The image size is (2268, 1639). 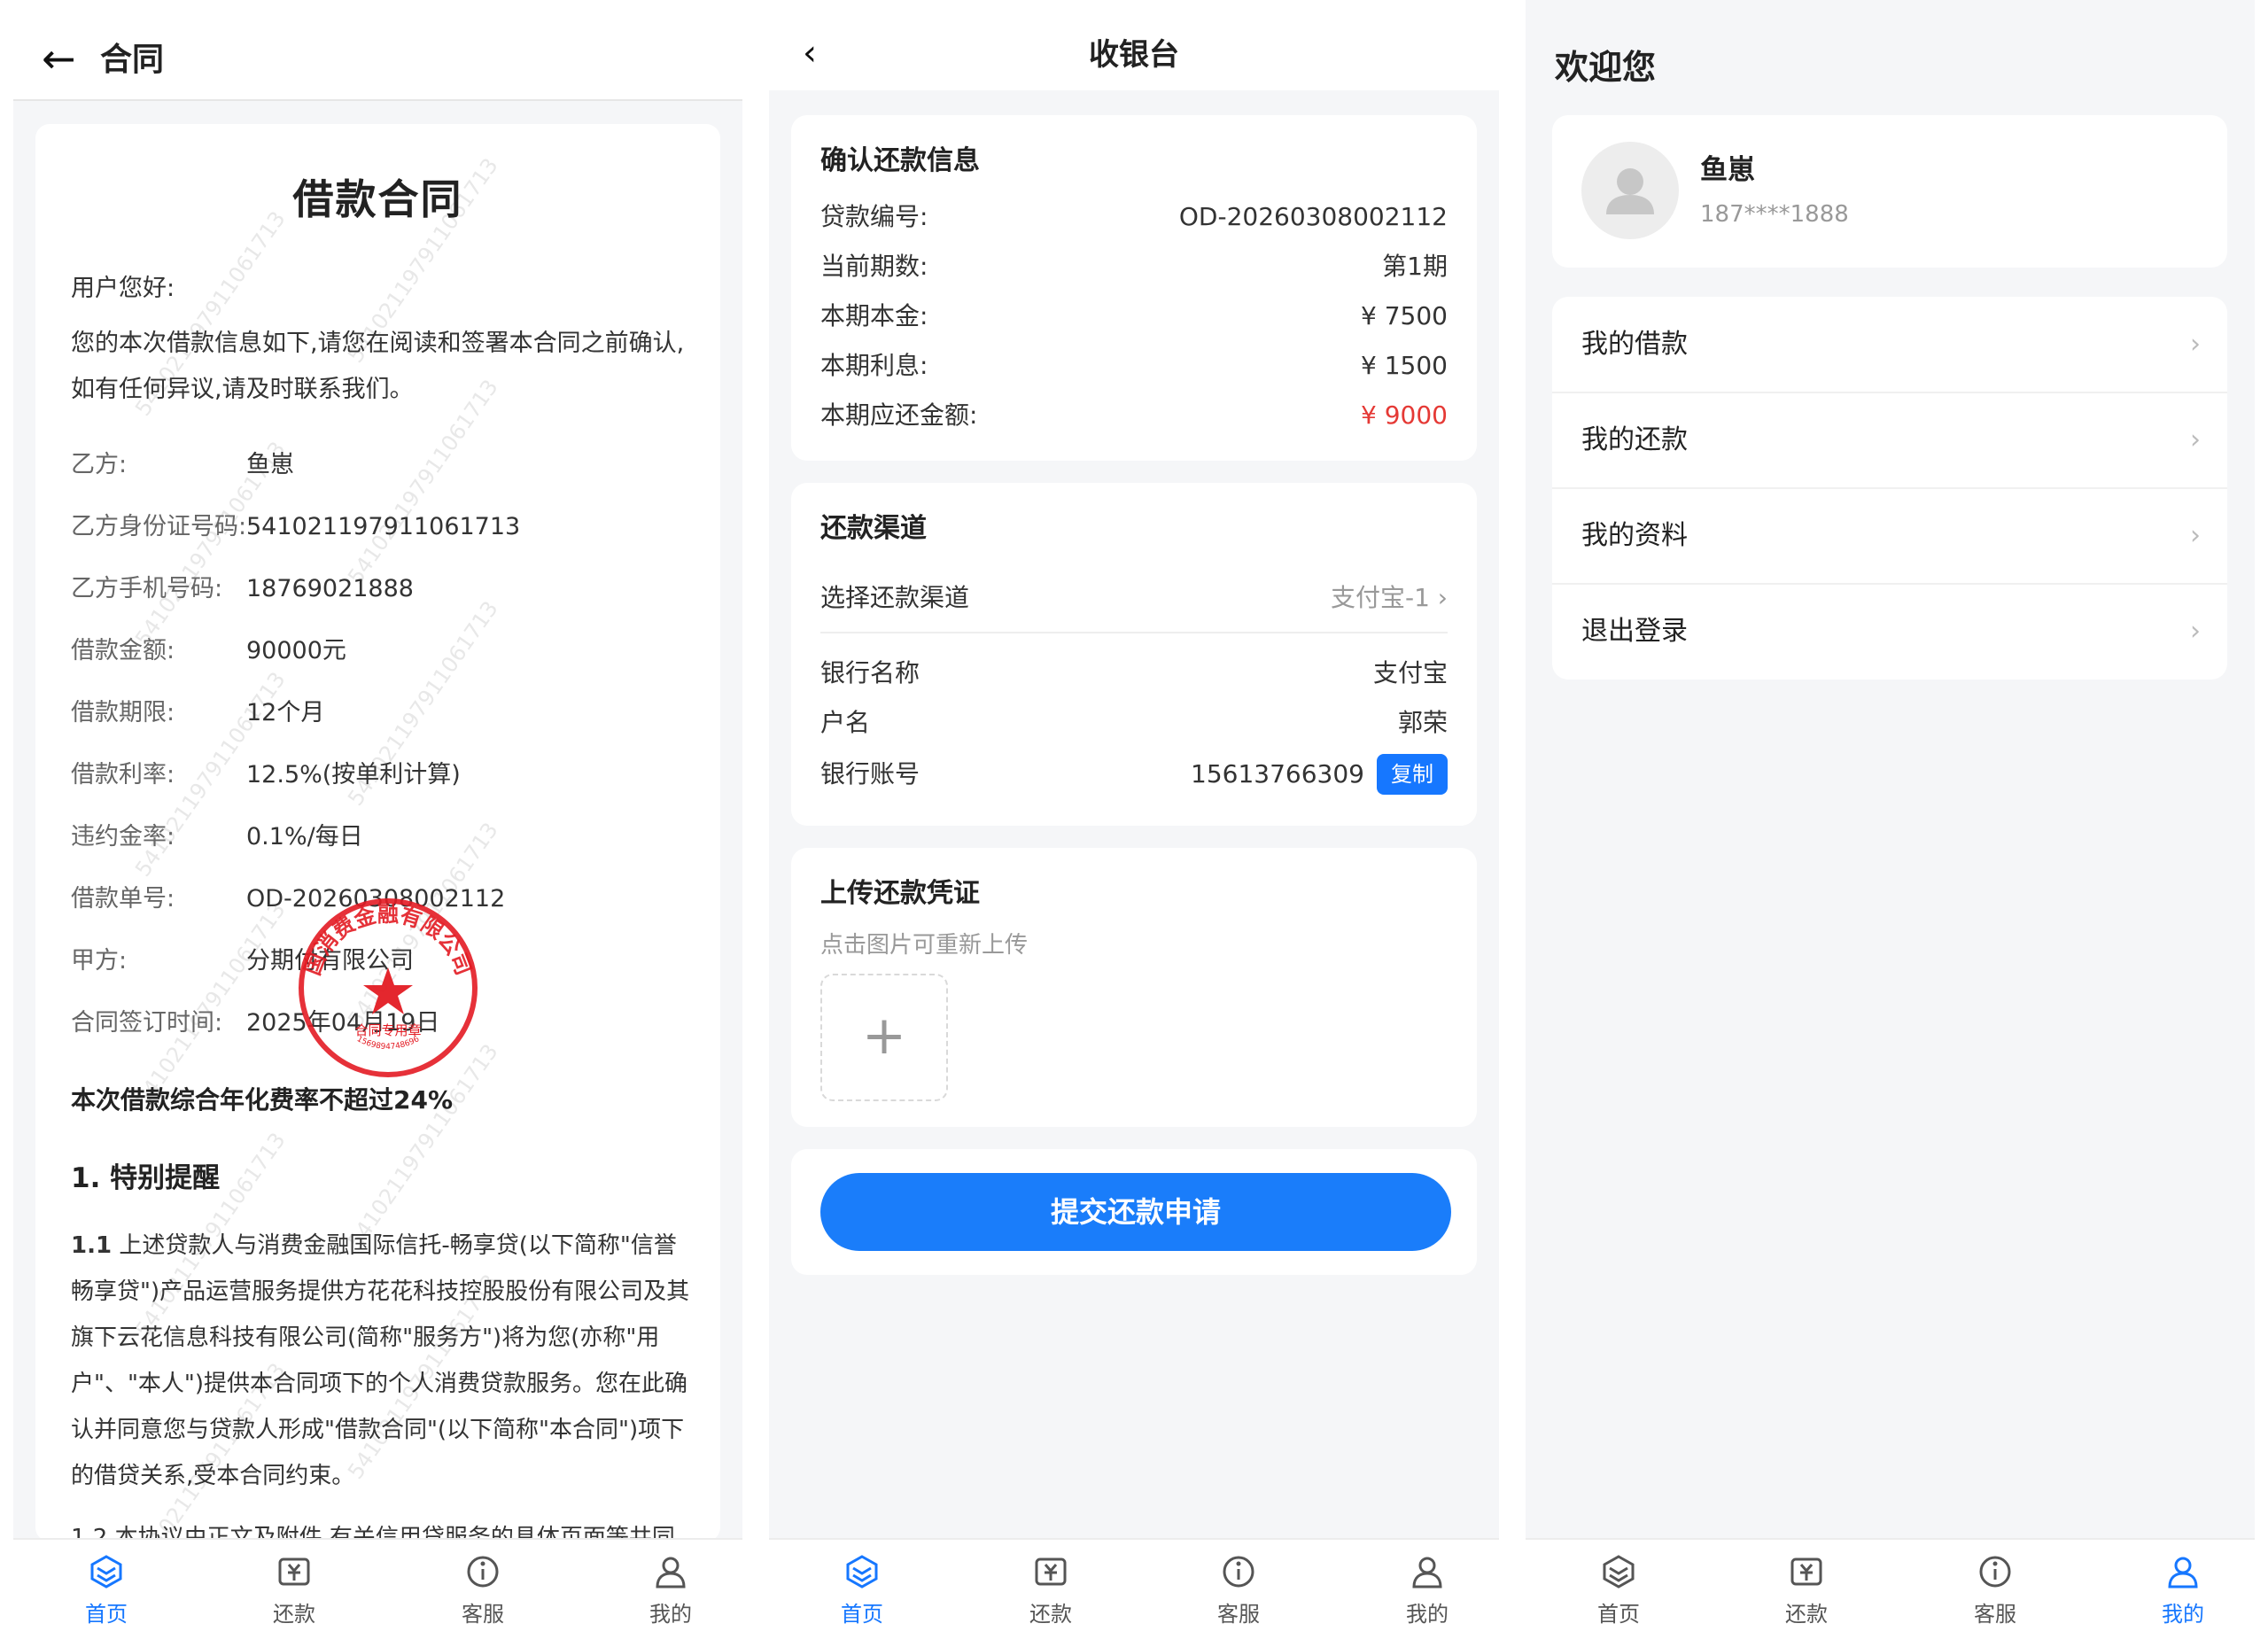 What do you see at coordinates (1389, 598) in the screenshot?
I see `channel-select: 支付宝-1 ›` at bounding box center [1389, 598].